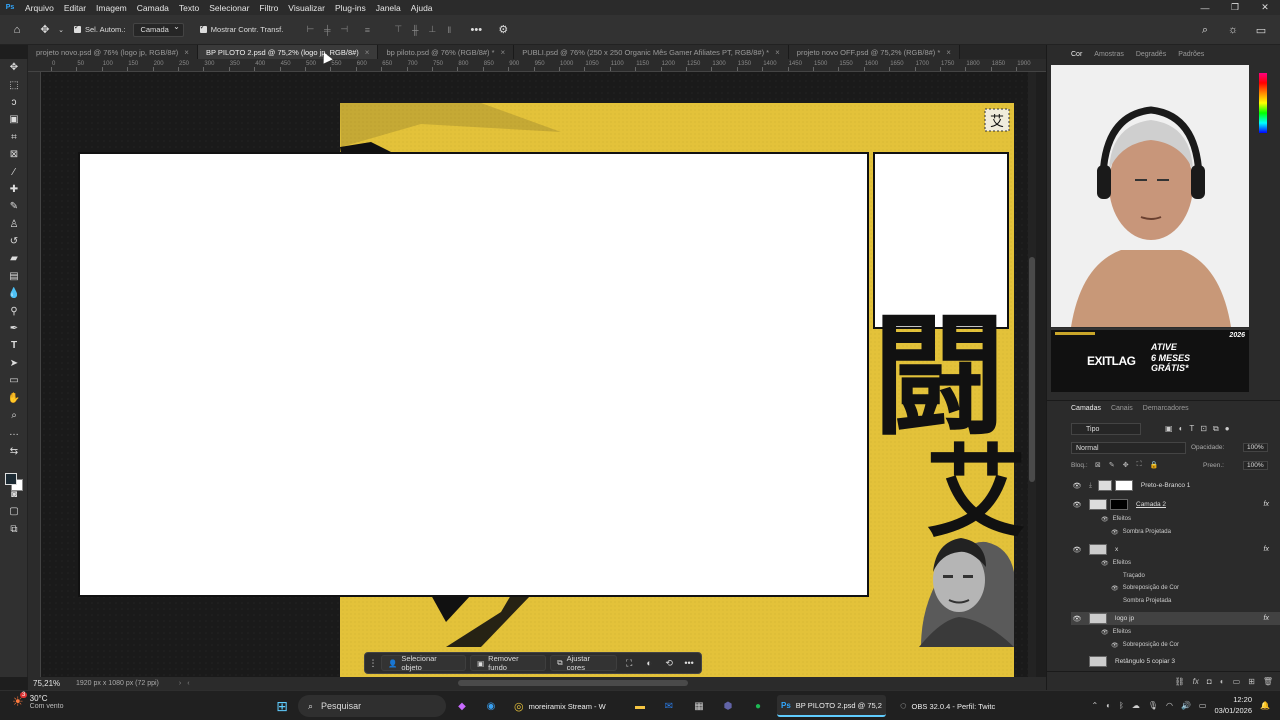 The width and height of the screenshot is (1280, 720). I want to click on zoom-tool-icon: ⌕, so click(14, 415).